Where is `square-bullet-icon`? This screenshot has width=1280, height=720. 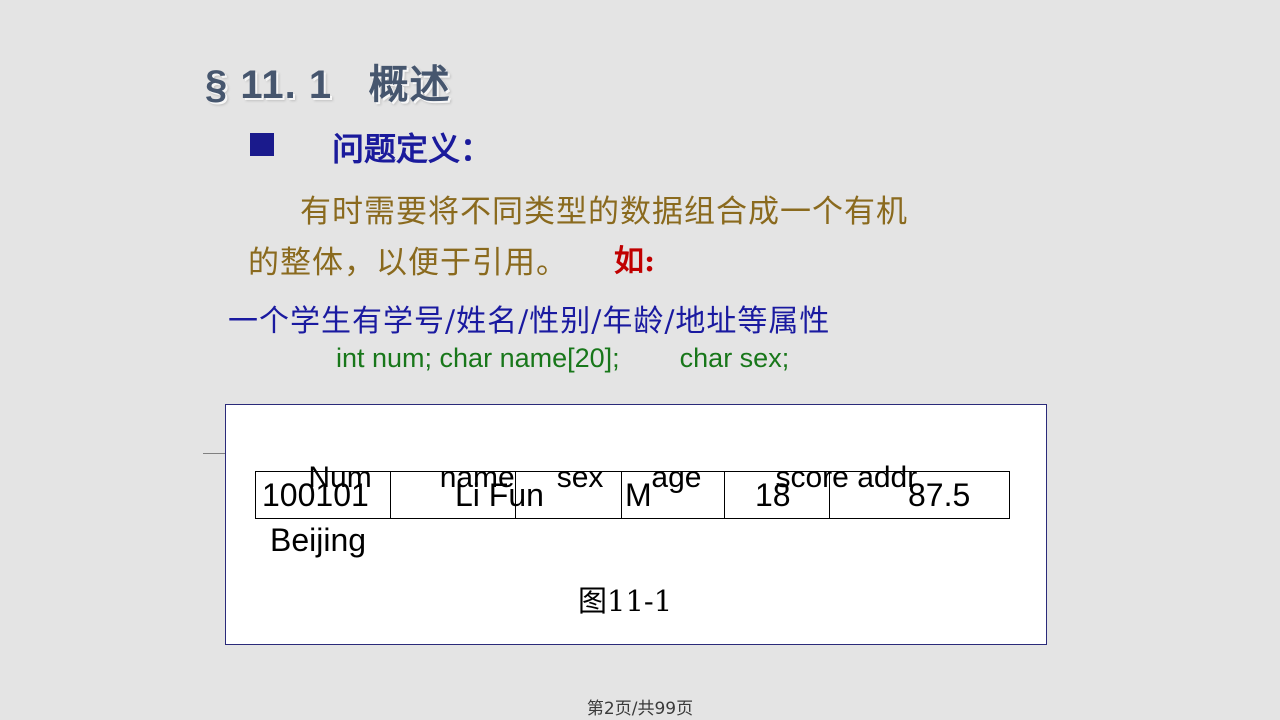 square-bullet-icon is located at coordinates (262, 144).